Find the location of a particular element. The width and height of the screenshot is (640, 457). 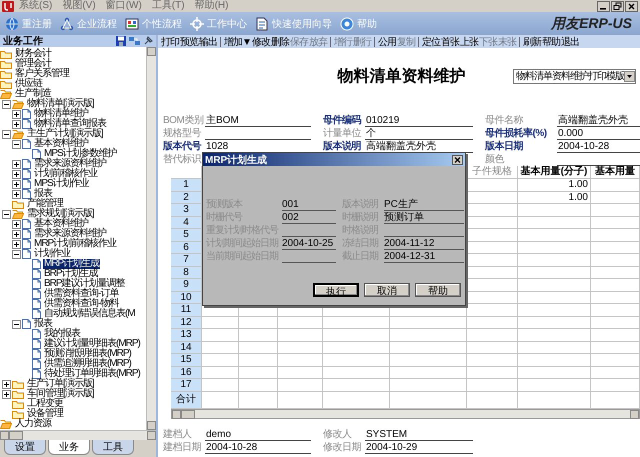

toolbar-button: 退出 is located at coordinates (569, 41).